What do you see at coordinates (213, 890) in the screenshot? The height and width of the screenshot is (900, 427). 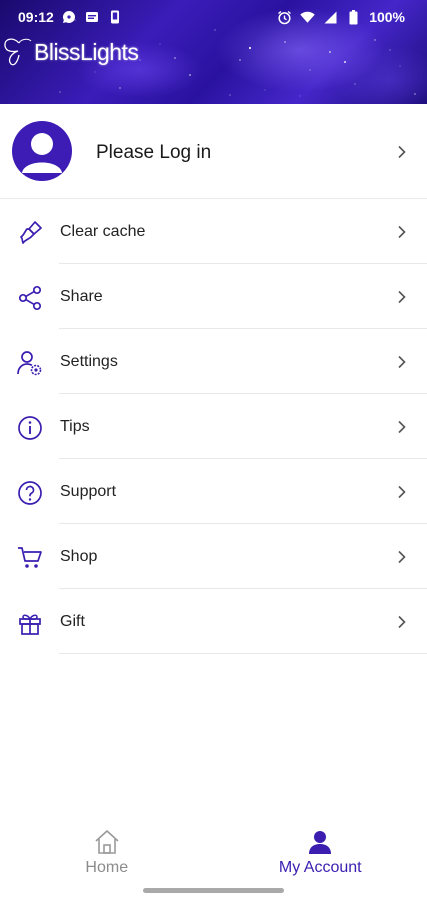 I see `gesture-navigation-bar` at bounding box center [213, 890].